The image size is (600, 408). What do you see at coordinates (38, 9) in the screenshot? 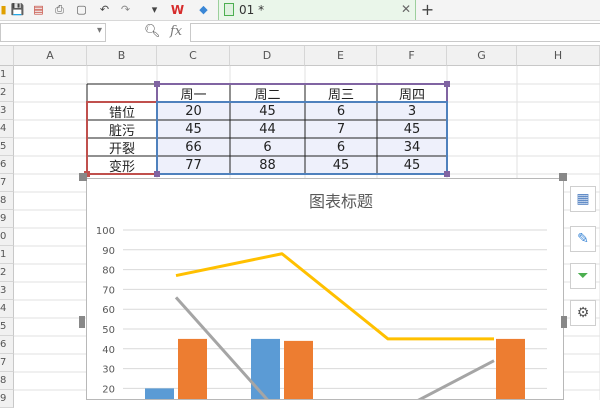
I see `export-pdf-icon: ▤` at bounding box center [38, 9].